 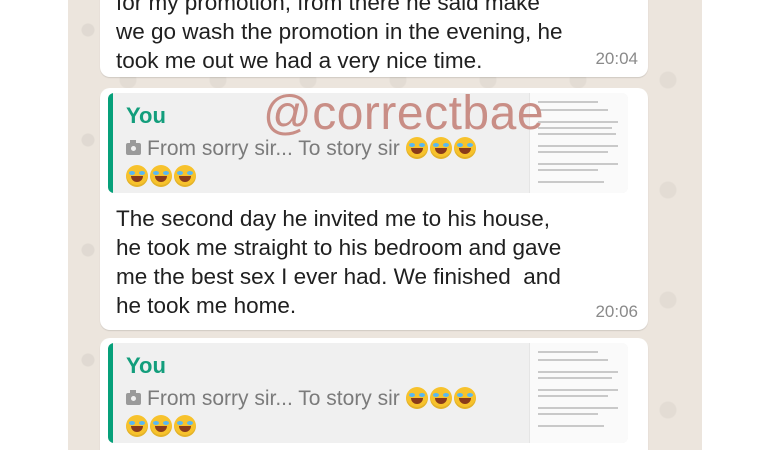 I want to click on quote-image-thumbnail, so click(x=578, y=393).